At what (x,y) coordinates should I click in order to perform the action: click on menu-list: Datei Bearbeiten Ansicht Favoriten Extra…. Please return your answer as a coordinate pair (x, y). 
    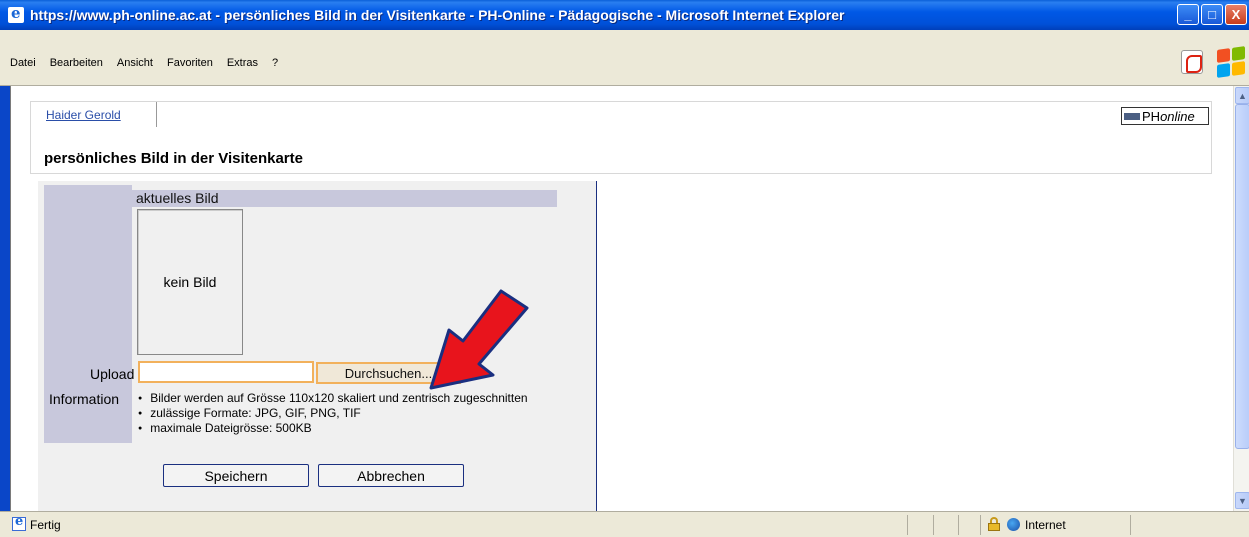
    Looking at the image, I should click on (144, 63).